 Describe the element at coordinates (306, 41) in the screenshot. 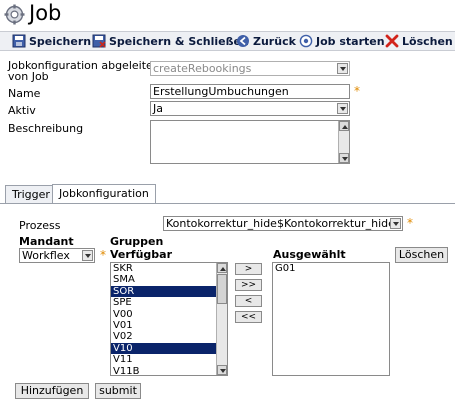

I see `play-circle-icon` at that location.